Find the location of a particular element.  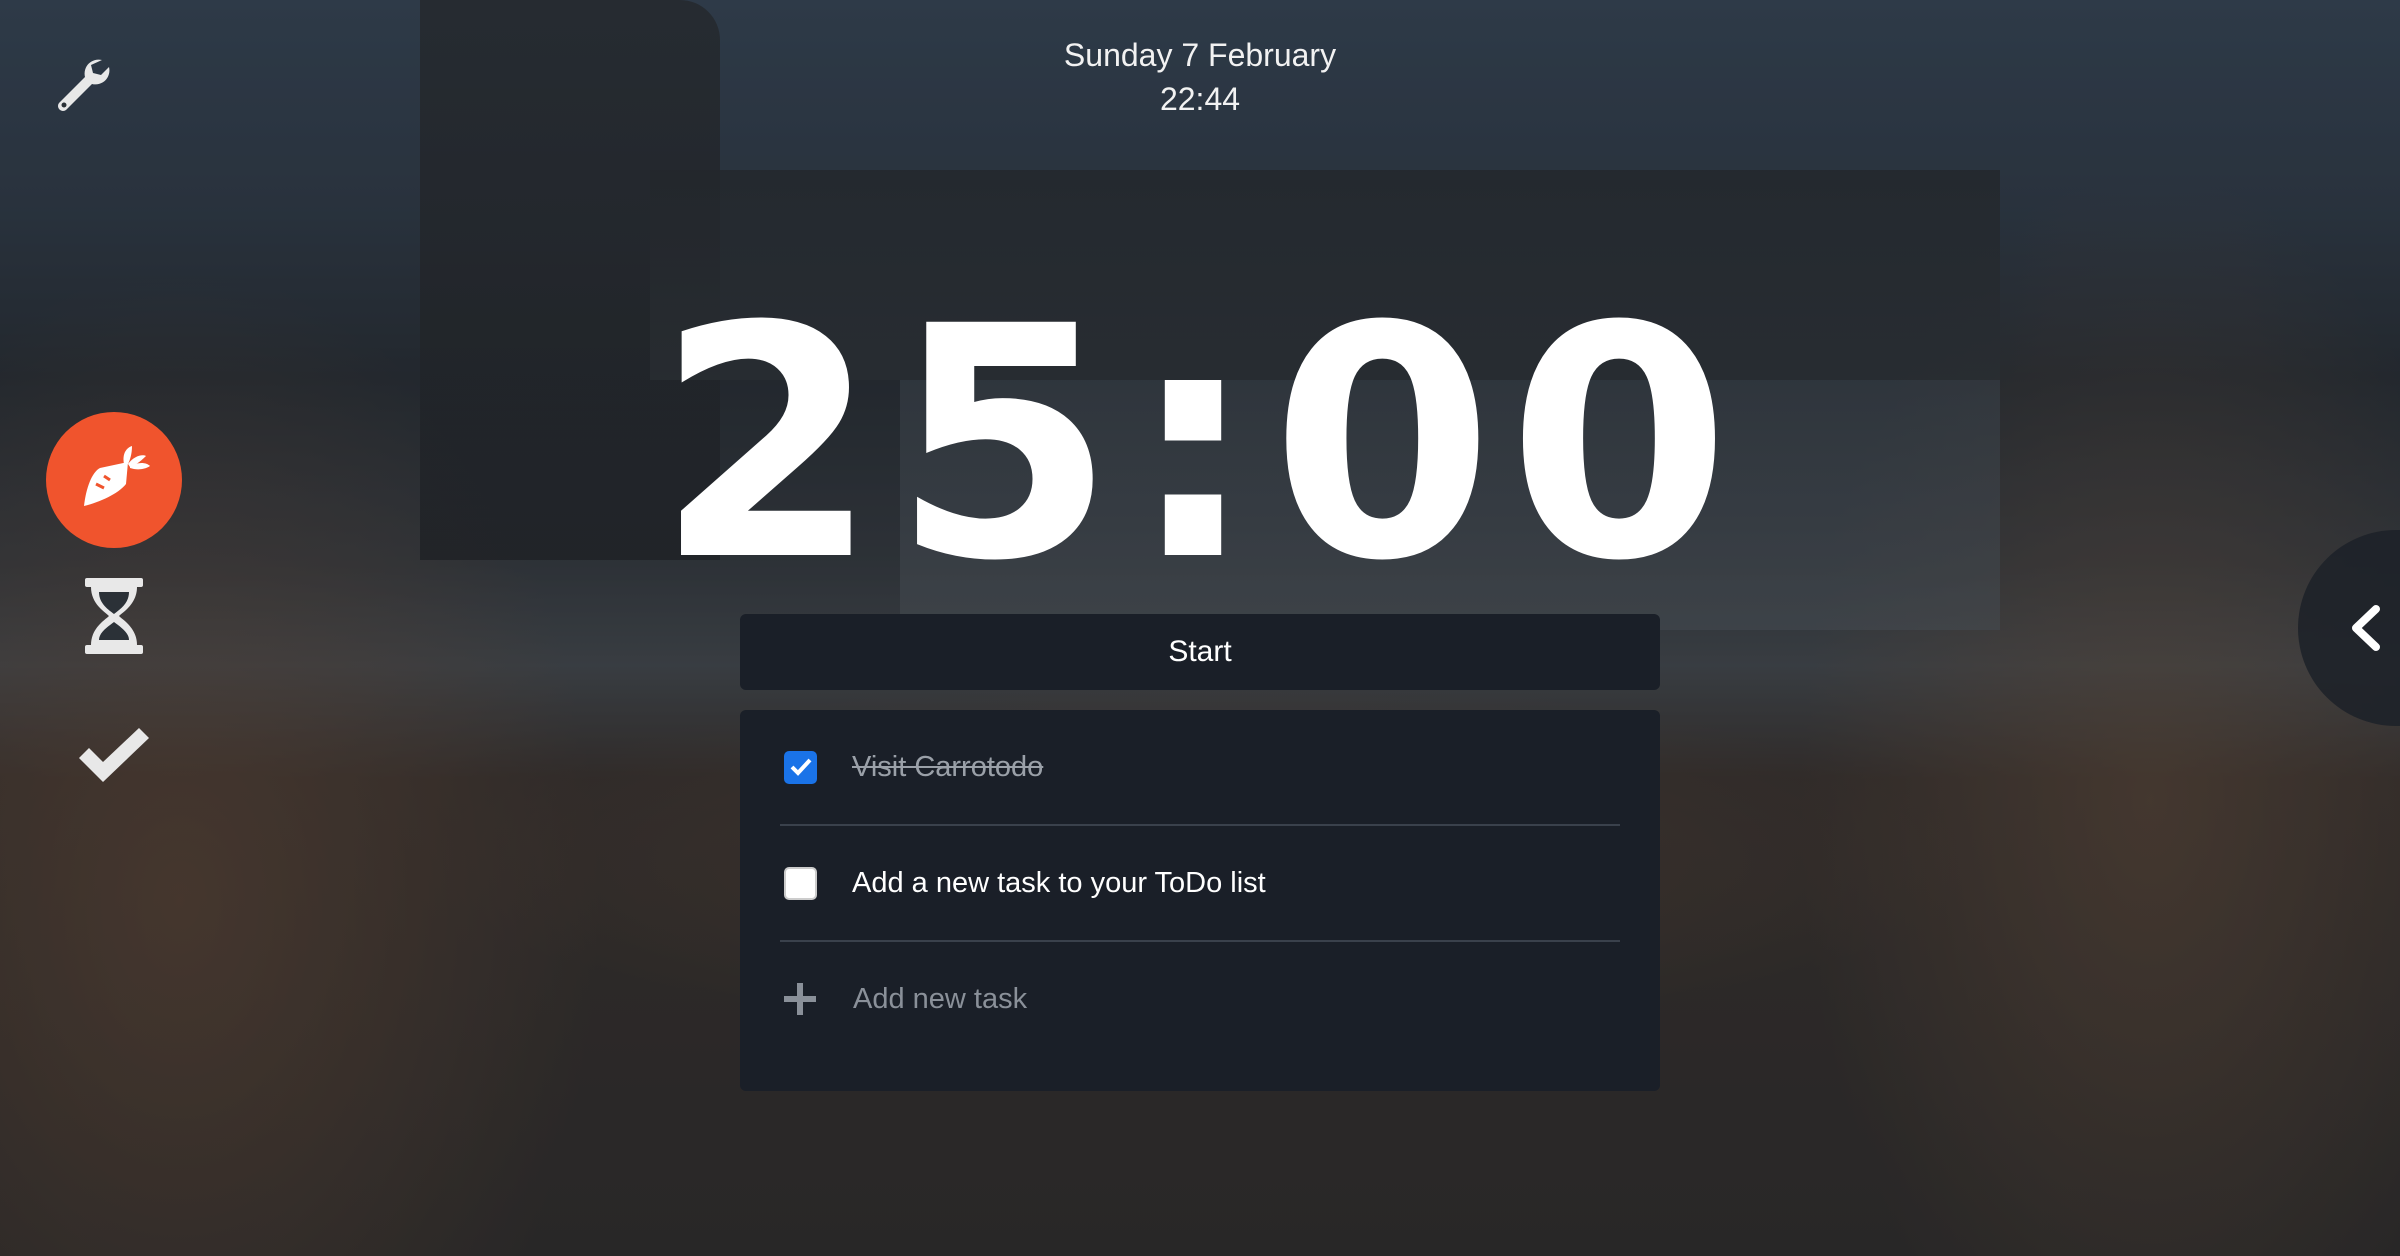

checkmark-icon is located at coordinates (114, 755).